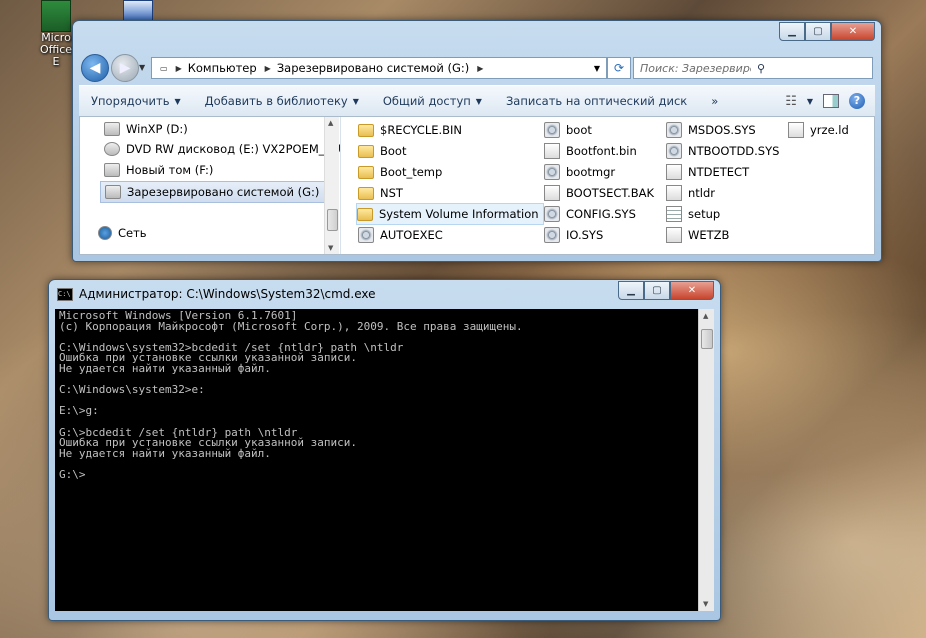  I want to click on nav-drive-e: DVD RW дисковод (E:) VX2POEM_RU, so click(222, 149).